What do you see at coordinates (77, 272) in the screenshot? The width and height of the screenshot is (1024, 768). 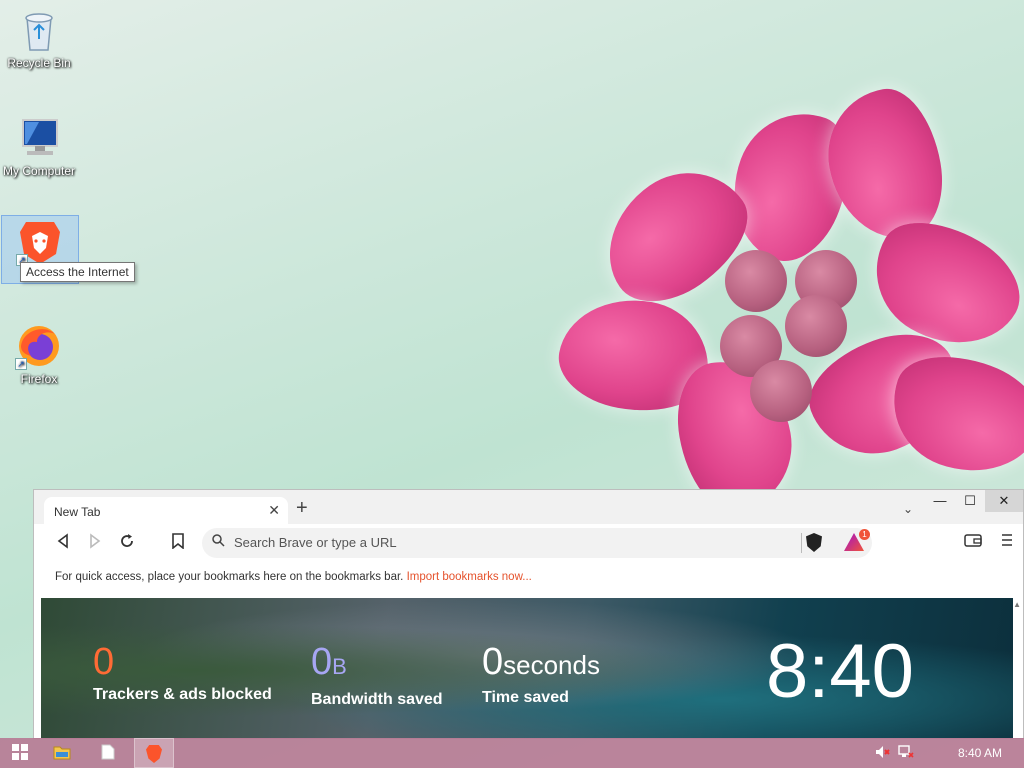 I see `tooltip: Access the Internet` at bounding box center [77, 272].